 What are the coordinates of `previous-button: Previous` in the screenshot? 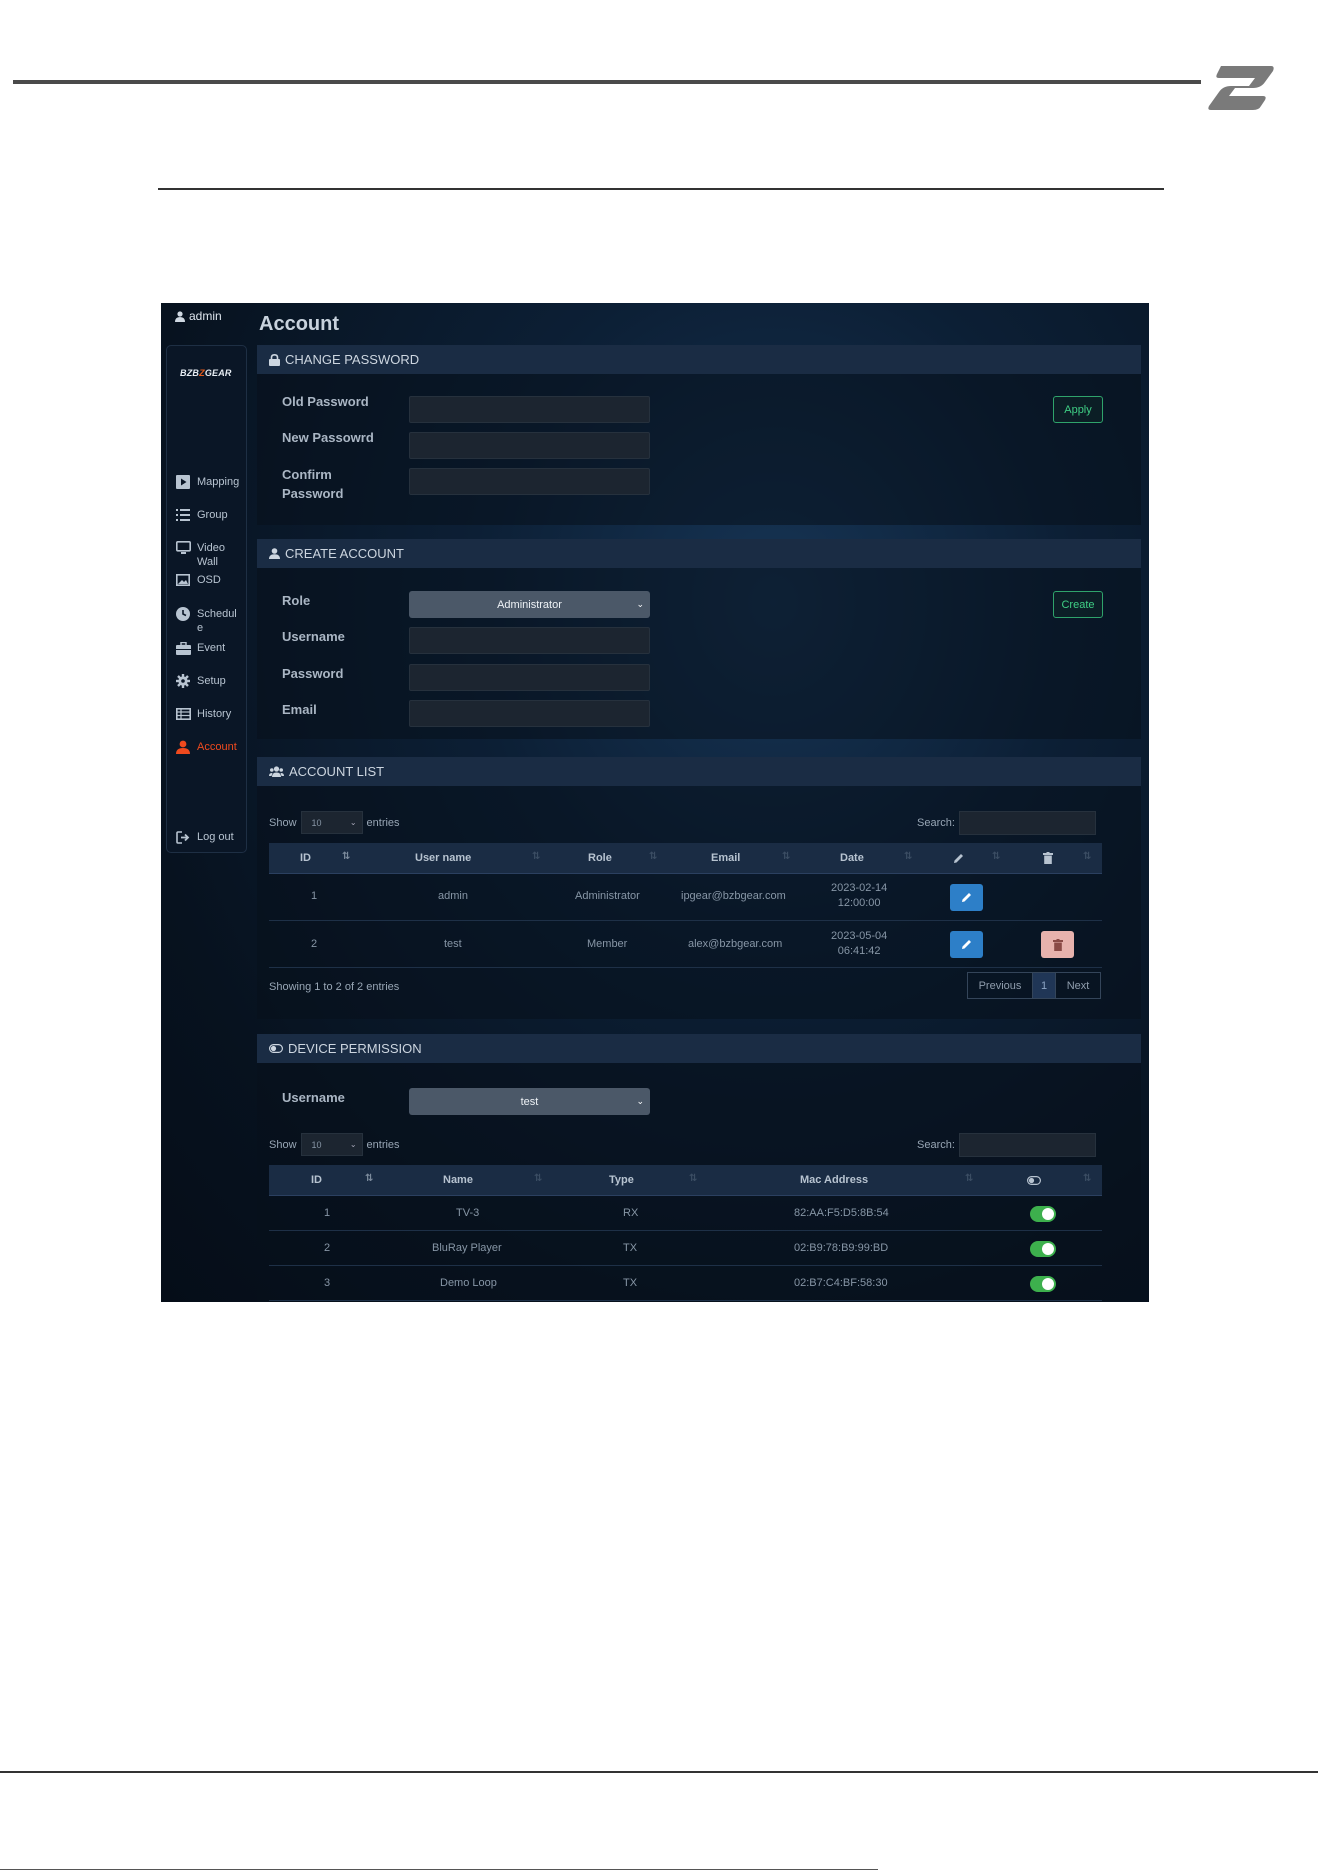 It's located at (1000, 985).